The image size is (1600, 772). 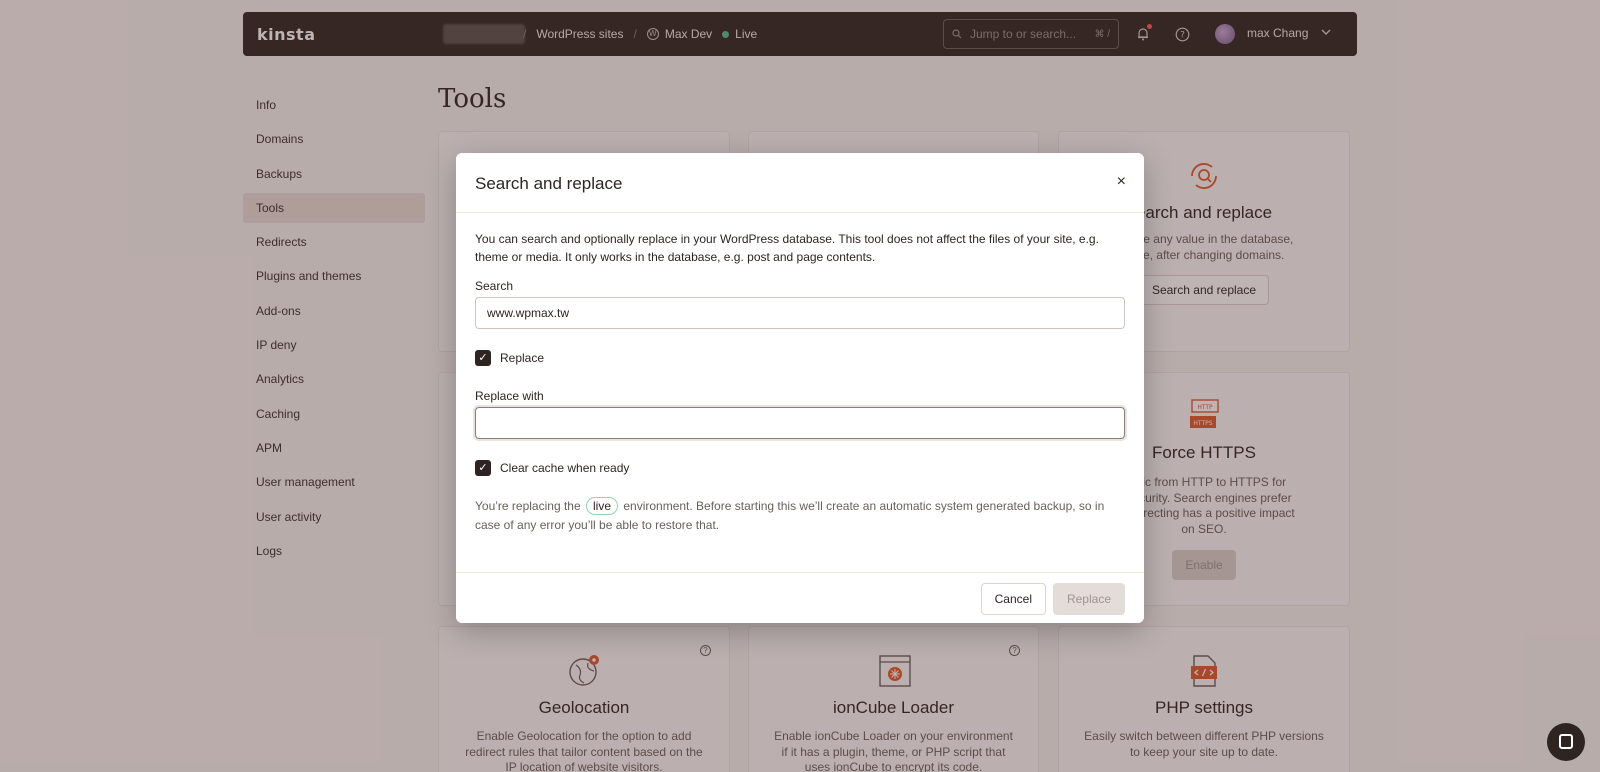 I want to click on clear-cache-label: Clear cache when ready, so click(x=565, y=468).